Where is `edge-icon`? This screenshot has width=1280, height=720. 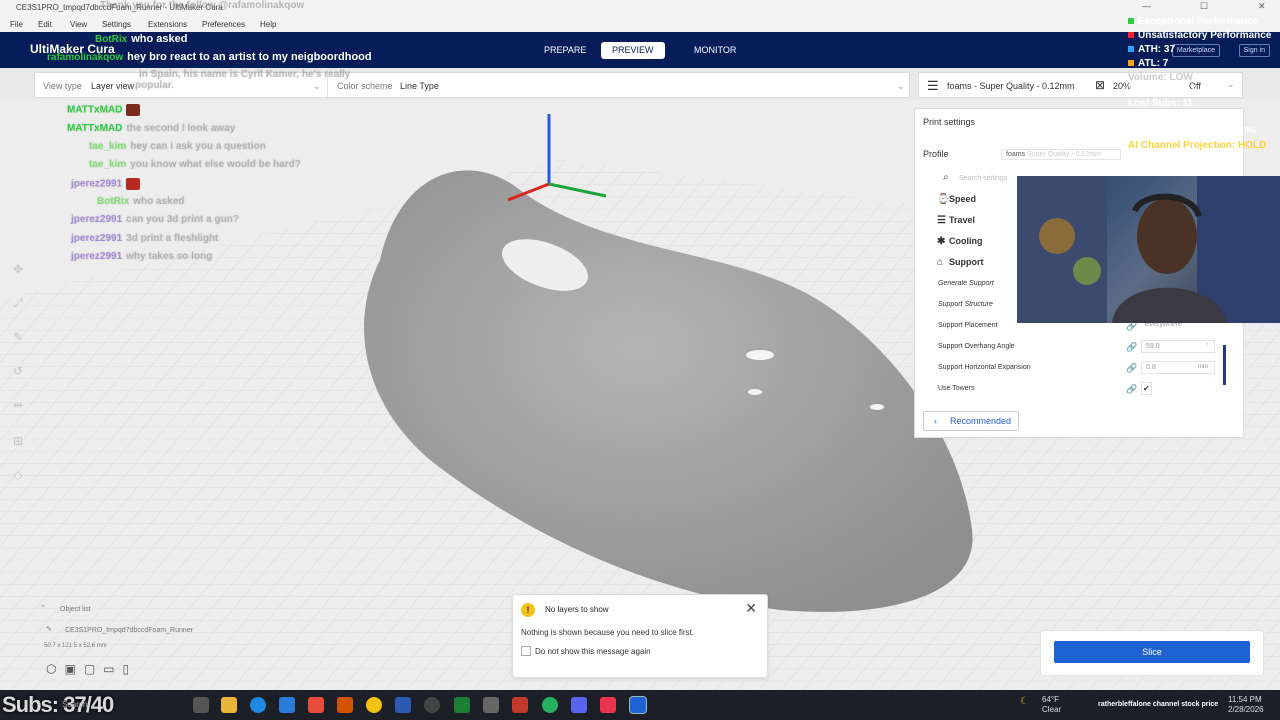
edge-icon is located at coordinates (258, 705).